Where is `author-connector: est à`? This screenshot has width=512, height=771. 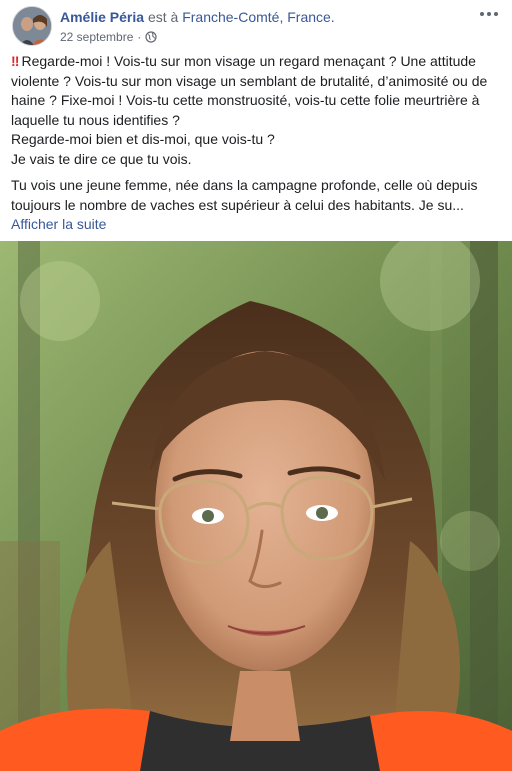
author-connector: est à is located at coordinates (163, 17).